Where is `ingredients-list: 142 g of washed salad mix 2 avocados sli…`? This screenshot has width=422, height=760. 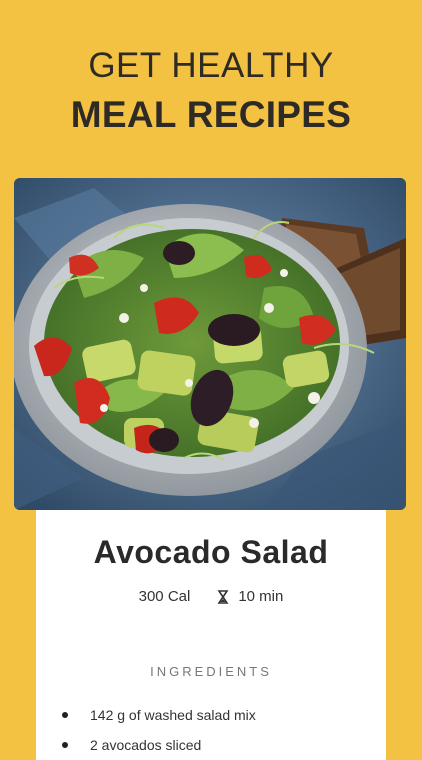
ingredients-list: 142 g of washed salad mix 2 avocados sli… is located at coordinates (159, 730).